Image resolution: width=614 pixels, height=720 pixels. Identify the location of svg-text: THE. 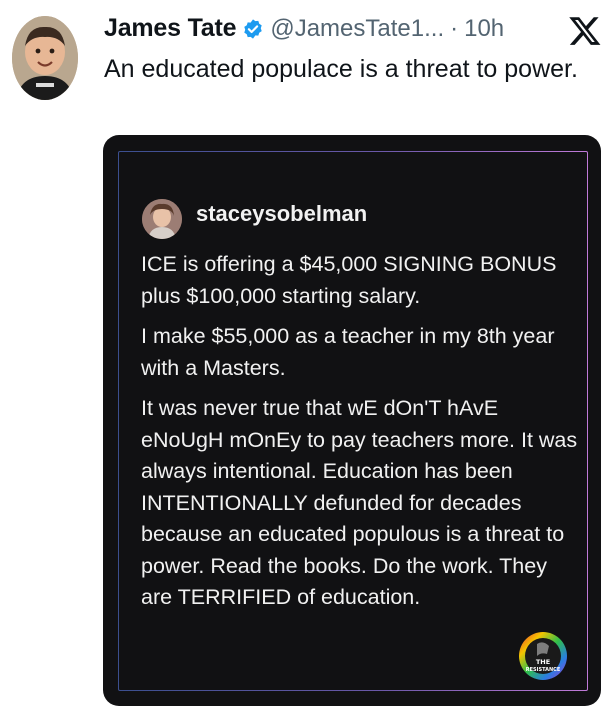
(543, 662).